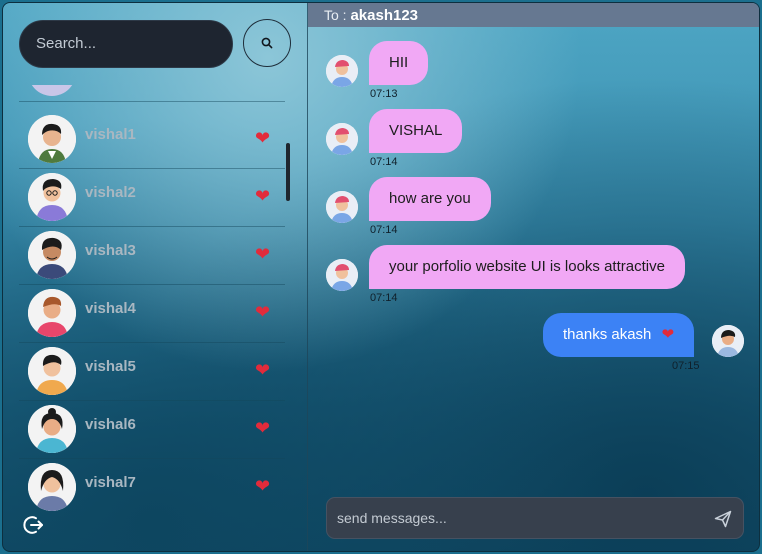 This screenshot has width=762, height=554. Describe the element at coordinates (416, 131) in the screenshot. I see `message-bubble: VISHAL` at that location.